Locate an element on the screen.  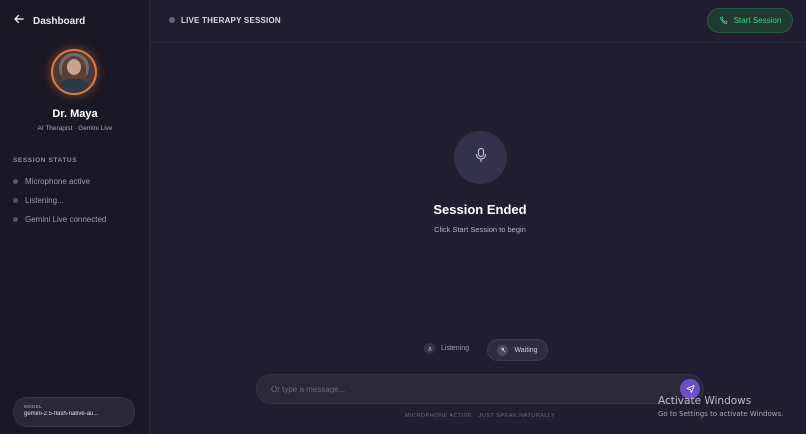
session-status-title: SESSION STATUS is located at coordinates (45, 160).